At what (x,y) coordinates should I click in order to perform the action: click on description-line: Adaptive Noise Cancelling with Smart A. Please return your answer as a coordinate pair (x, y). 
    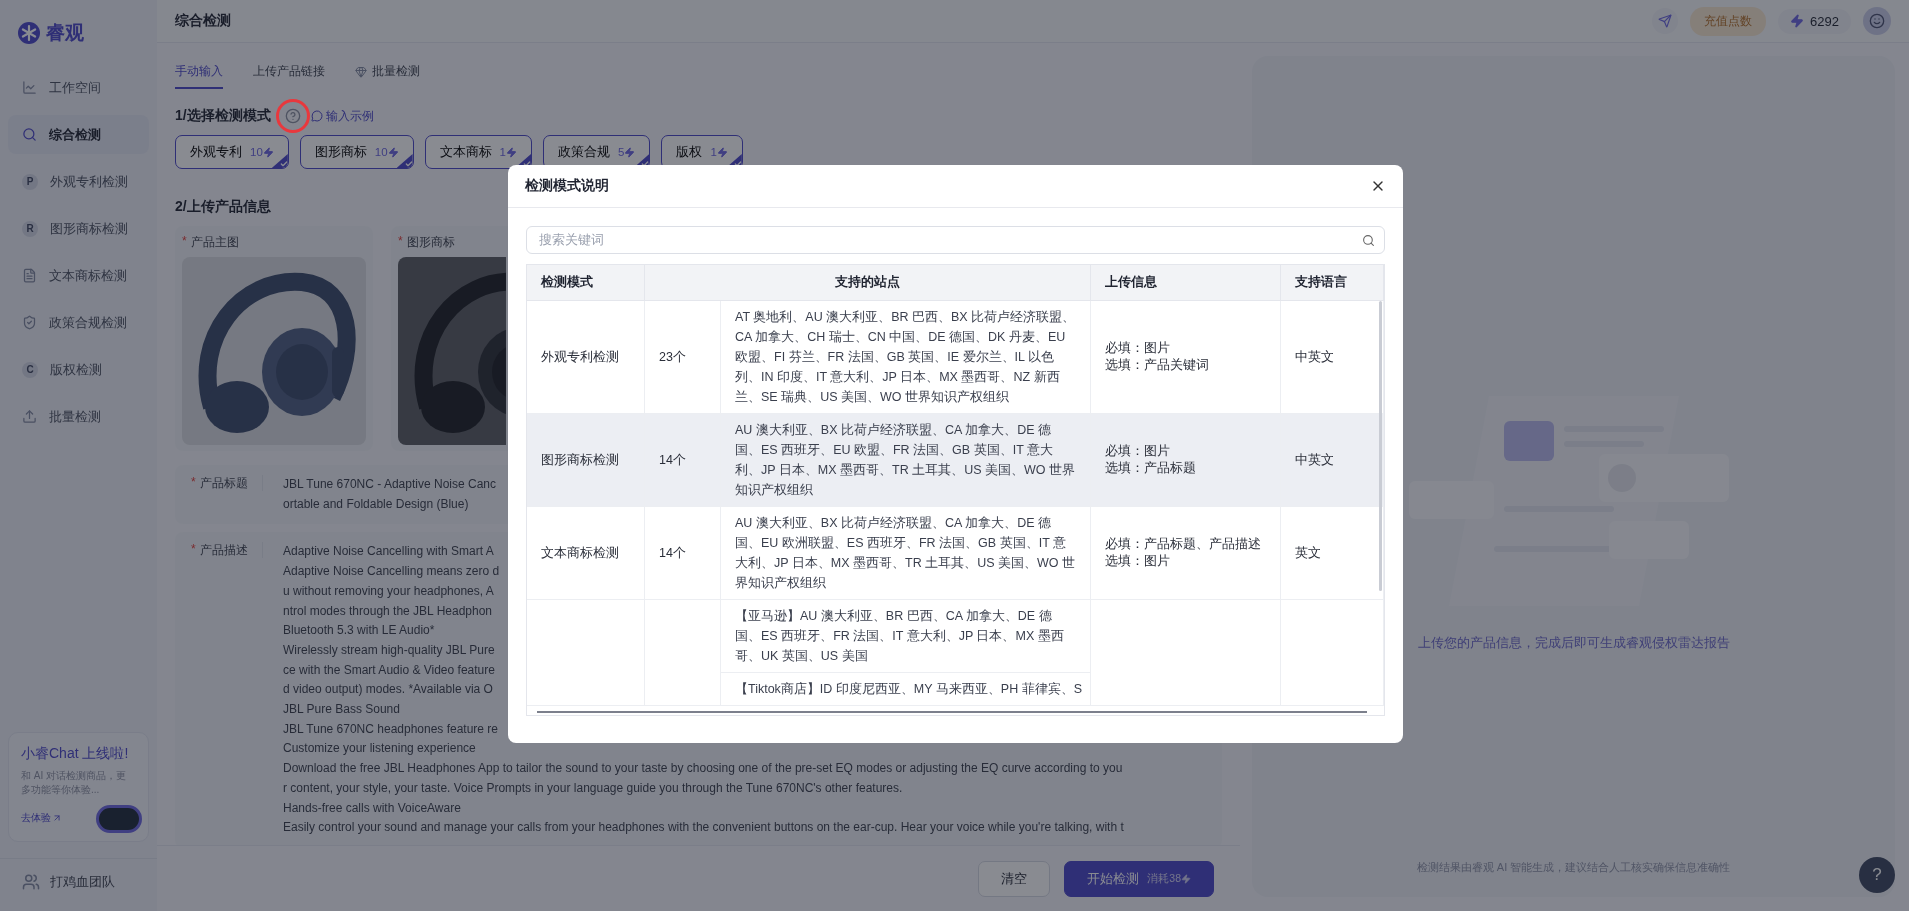
    Looking at the image, I should click on (388, 552).